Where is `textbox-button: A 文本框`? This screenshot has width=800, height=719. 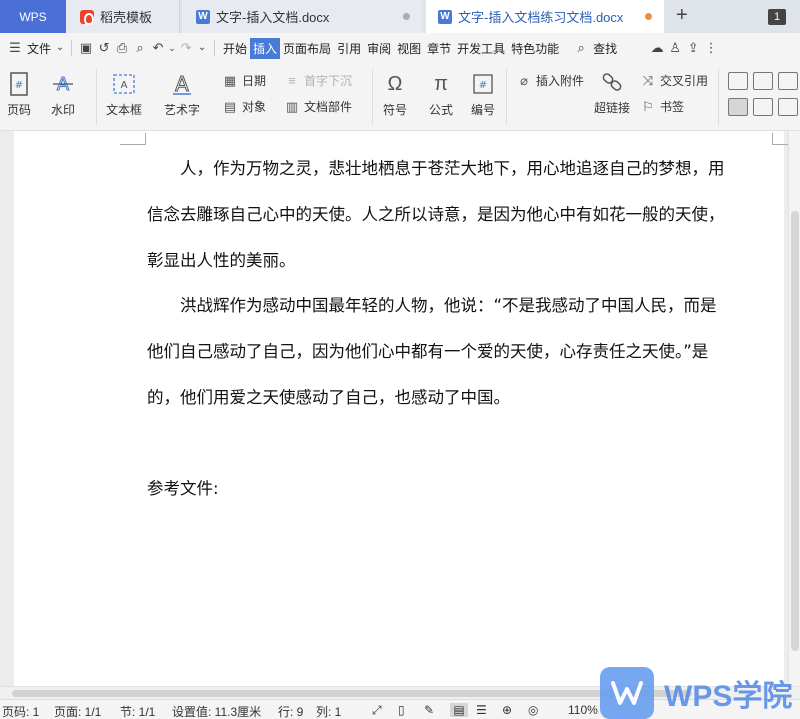
textbox-button: A 文本框 is located at coordinates (124, 94).